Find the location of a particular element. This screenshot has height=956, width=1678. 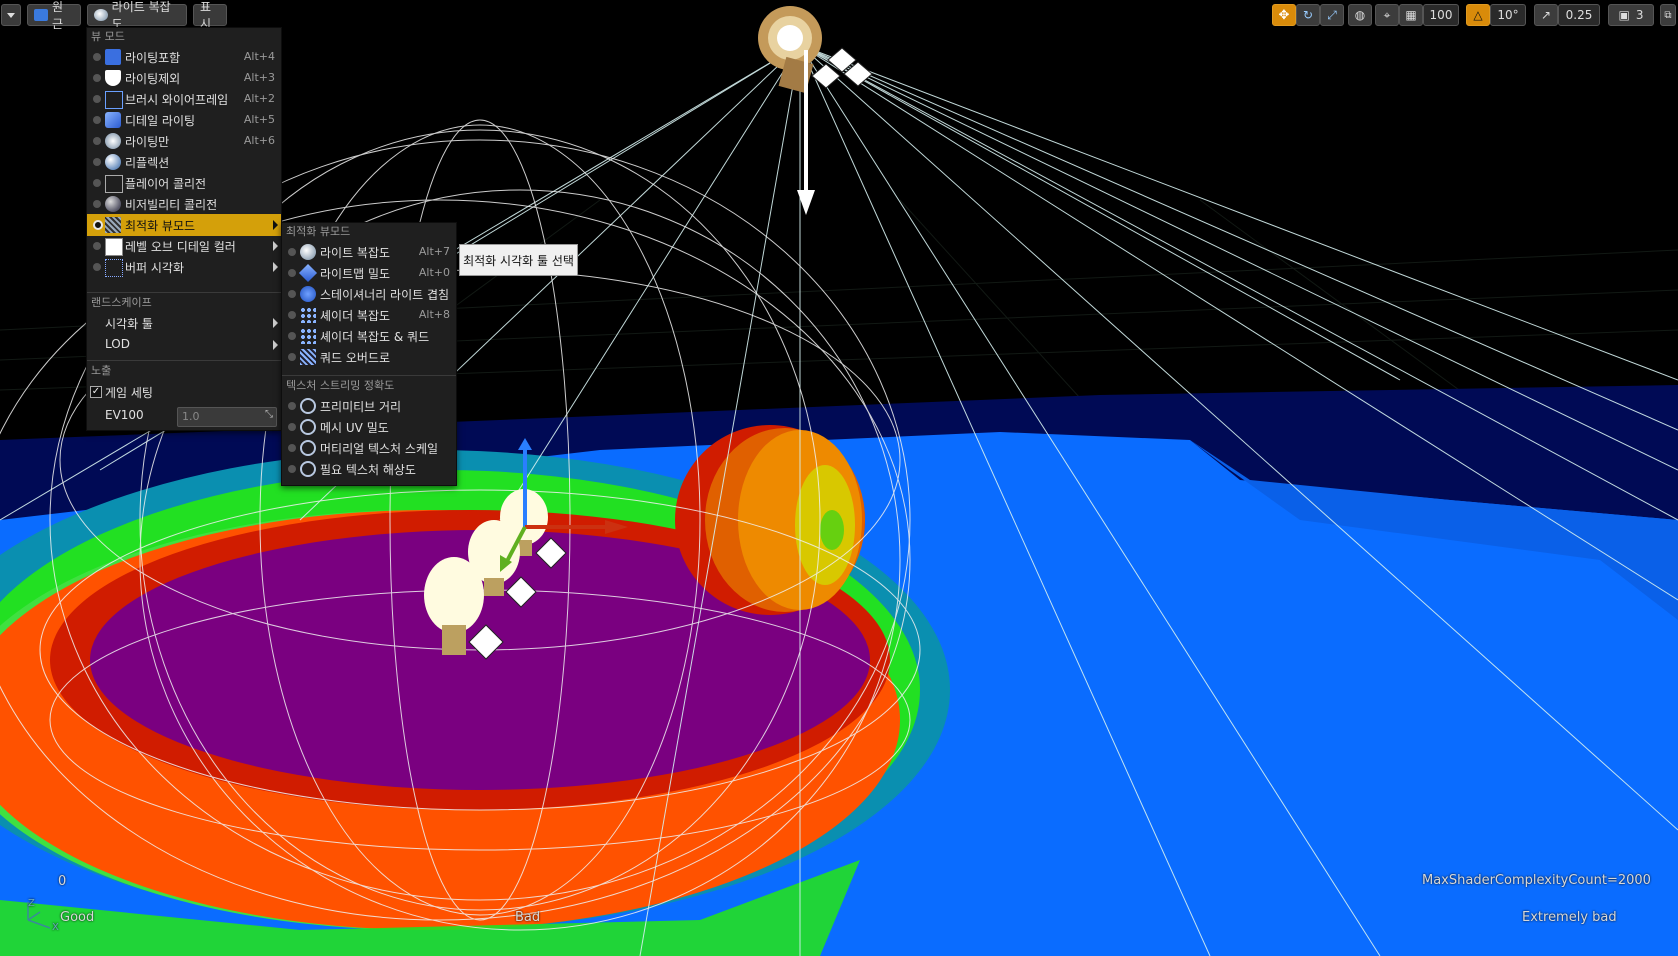

rotation-snap-toggle: △ is located at coordinates (1478, 15).